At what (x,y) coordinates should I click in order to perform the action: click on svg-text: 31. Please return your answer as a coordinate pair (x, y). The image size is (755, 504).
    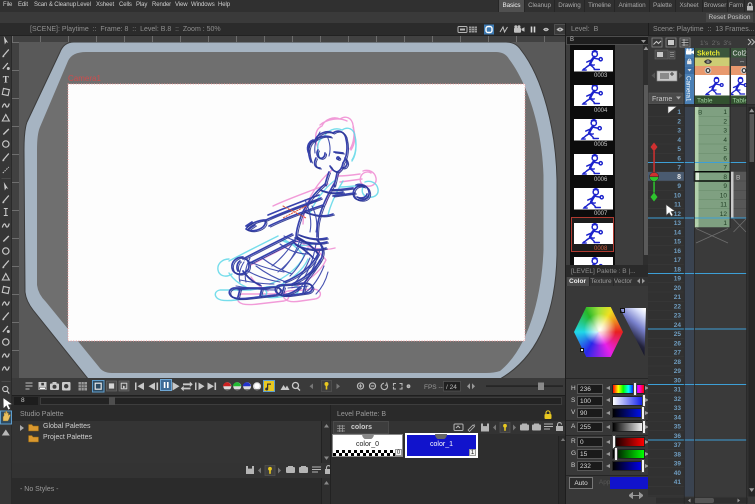
    Looking at the image, I should click on (678, 390).